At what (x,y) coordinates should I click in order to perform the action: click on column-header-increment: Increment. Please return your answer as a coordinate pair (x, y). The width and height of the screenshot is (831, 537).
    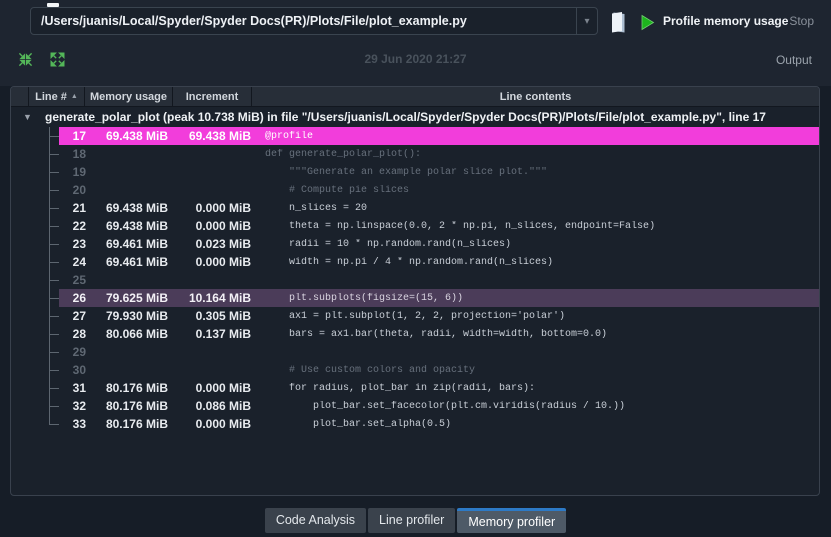
    Looking at the image, I should click on (212, 96).